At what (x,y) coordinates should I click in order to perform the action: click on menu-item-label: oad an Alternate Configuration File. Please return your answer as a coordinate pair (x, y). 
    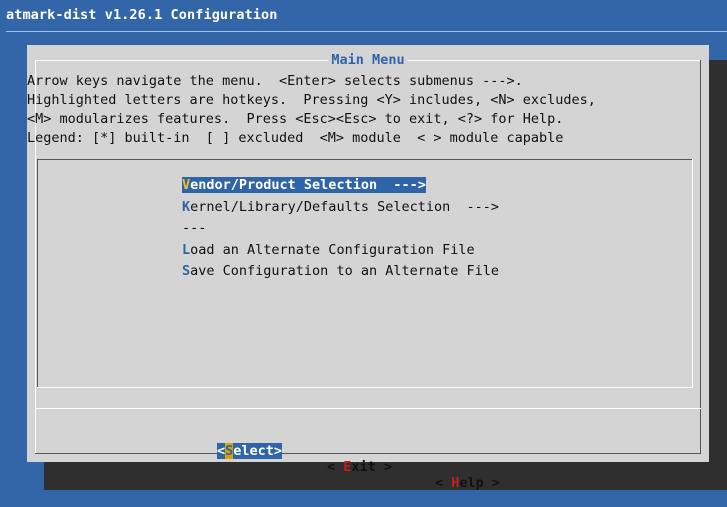
    Looking at the image, I should click on (332, 249).